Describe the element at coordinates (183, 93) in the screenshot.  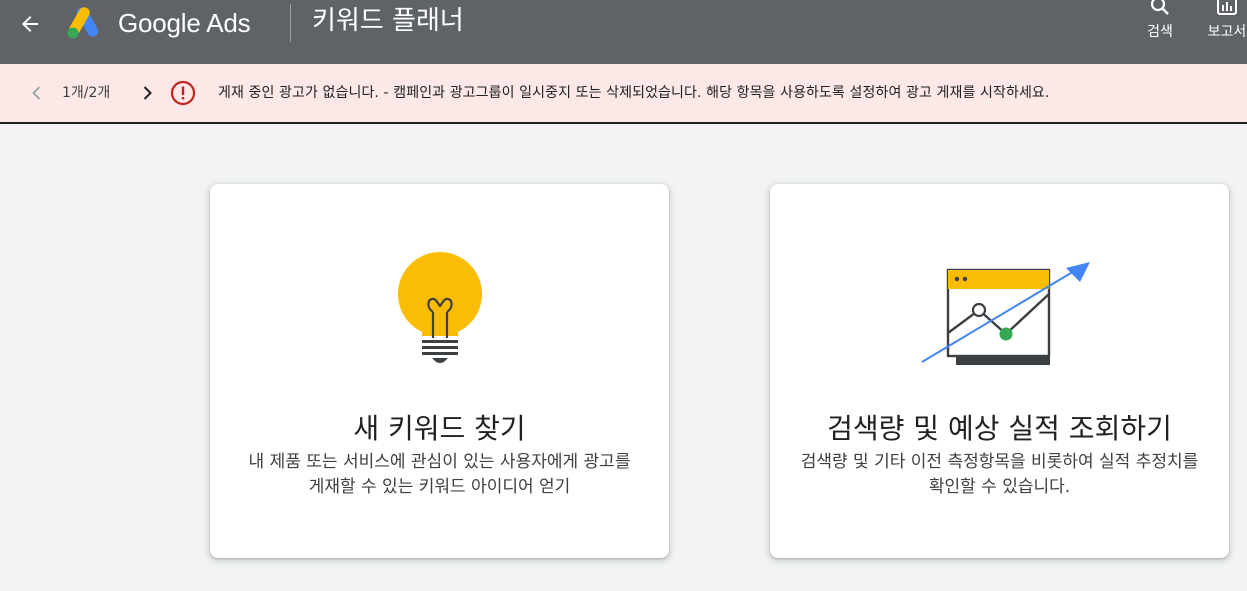
I see `error-icon` at that location.